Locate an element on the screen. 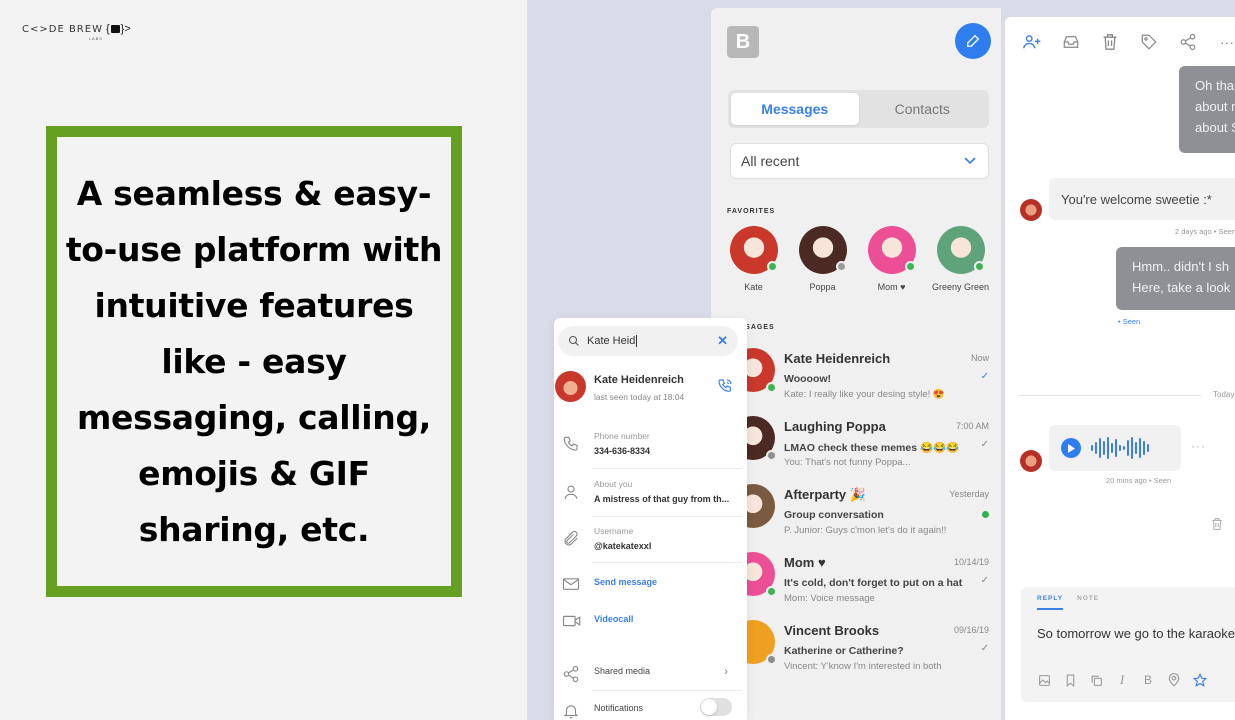 The image size is (1235, 720). conversation-name: Vincent Brooks is located at coordinates (832, 630).